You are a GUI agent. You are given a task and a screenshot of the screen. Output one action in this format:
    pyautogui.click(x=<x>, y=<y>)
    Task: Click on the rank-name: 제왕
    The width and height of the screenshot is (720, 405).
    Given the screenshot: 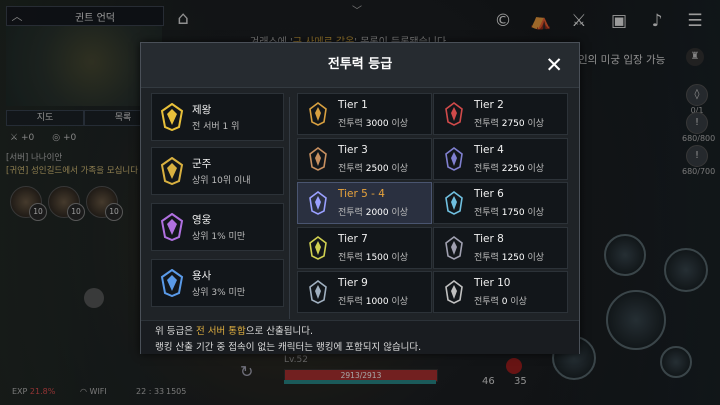 What is the action you would take?
    pyautogui.click(x=202, y=110)
    